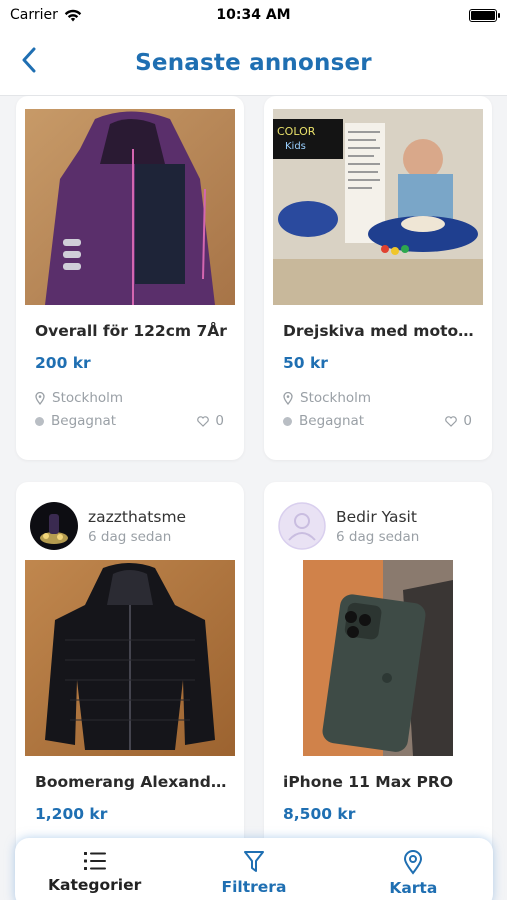 The width and height of the screenshot is (507, 900). What do you see at coordinates (95, 885) in the screenshot?
I see `tab-label: Kategorier` at bounding box center [95, 885].